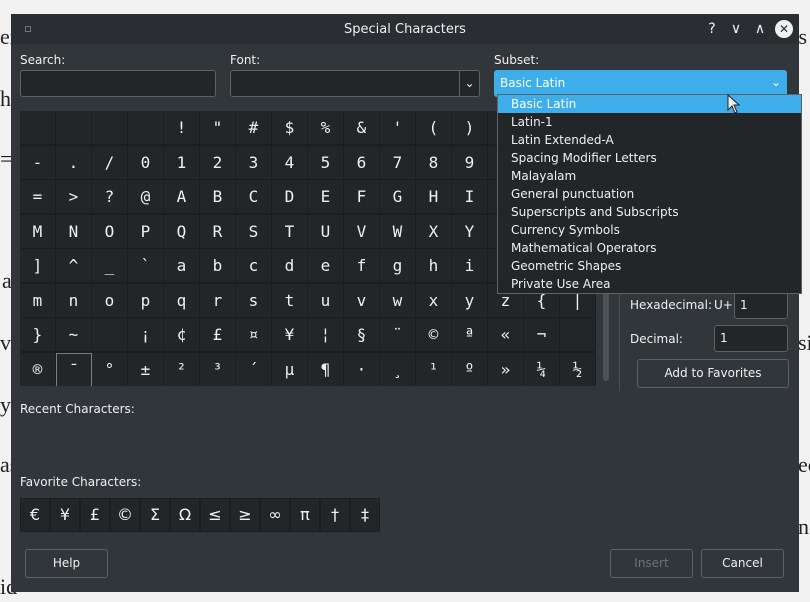  I want to click on char-cell: c, so click(254, 266).